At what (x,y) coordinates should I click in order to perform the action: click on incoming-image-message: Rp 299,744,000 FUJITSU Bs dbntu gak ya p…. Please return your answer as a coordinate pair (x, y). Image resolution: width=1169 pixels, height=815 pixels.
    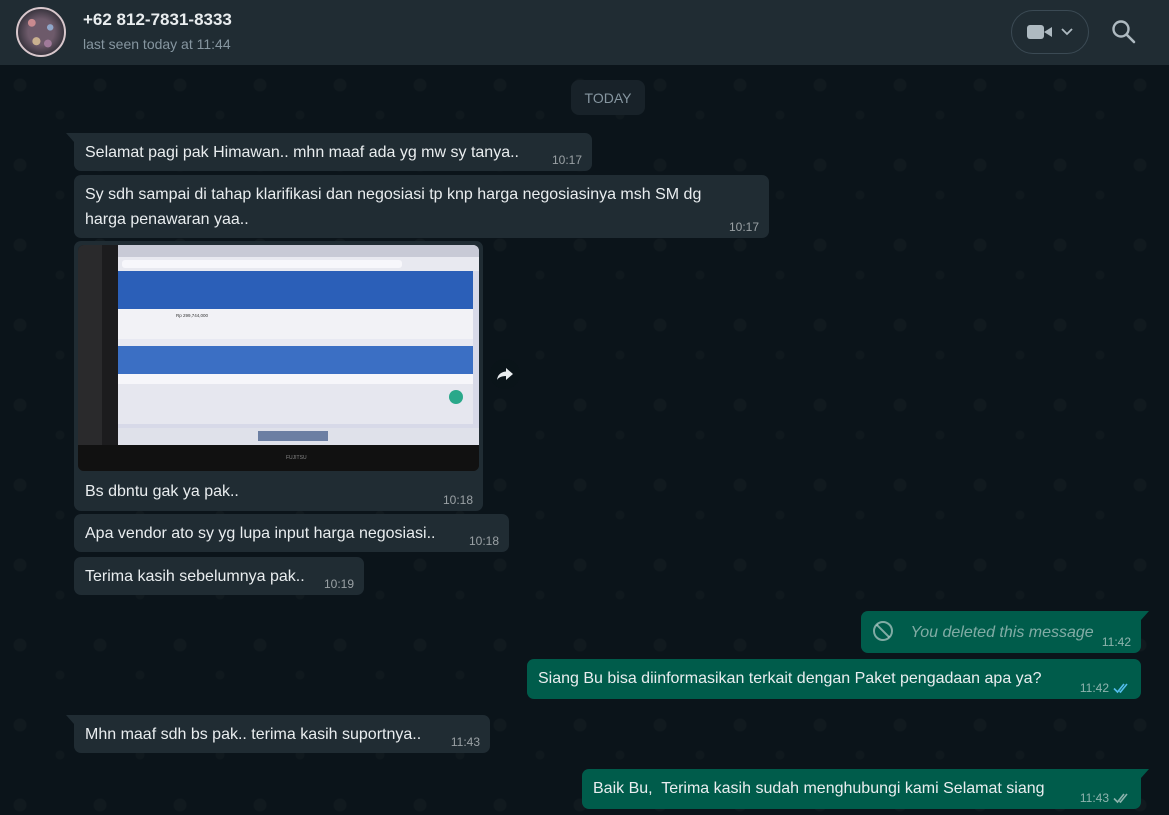
    Looking at the image, I should click on (278, 376).